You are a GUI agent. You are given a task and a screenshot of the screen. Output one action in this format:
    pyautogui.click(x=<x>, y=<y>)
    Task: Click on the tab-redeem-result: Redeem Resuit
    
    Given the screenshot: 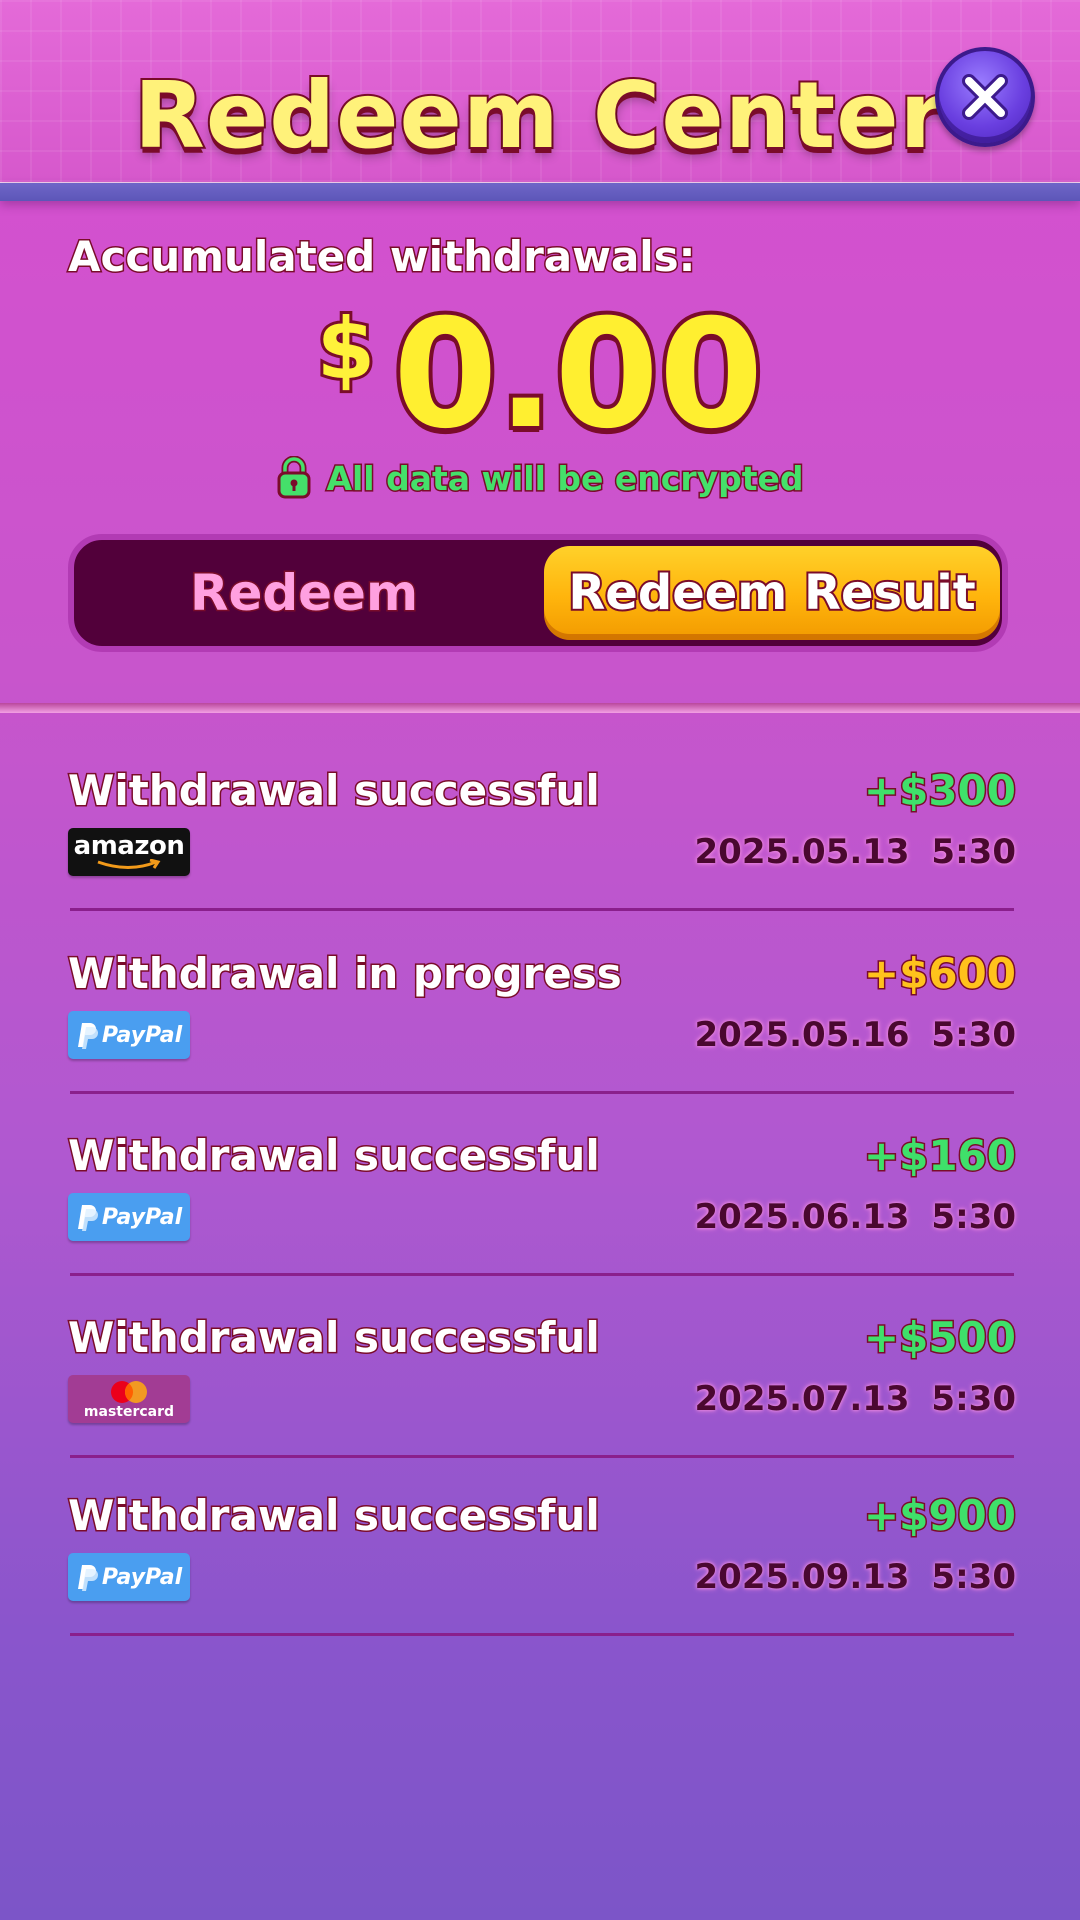 What is the action you would take?
    pyautogui.click(x=772, y=593)
    